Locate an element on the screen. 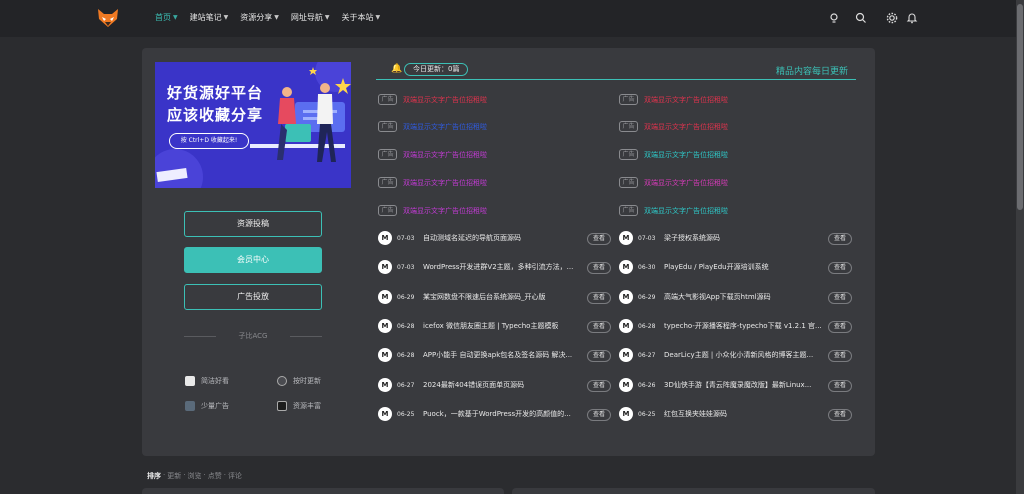 The image size is (1024, 494). nav-home: 首页 ▼ is located at coordinates (166, 17).